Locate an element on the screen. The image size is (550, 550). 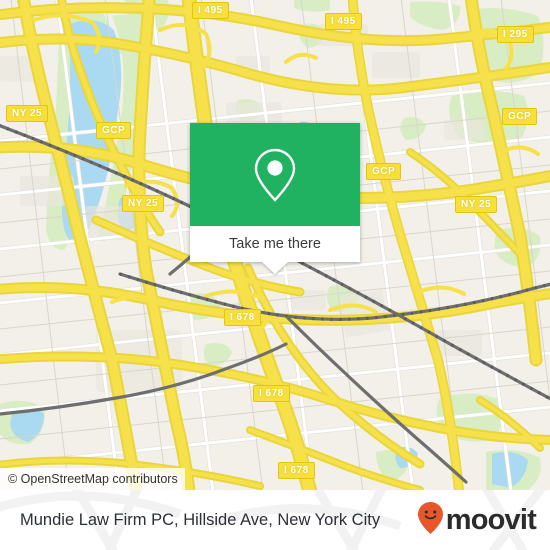
moovit-smiley-pin-icon is located at coordinates (430, 520).